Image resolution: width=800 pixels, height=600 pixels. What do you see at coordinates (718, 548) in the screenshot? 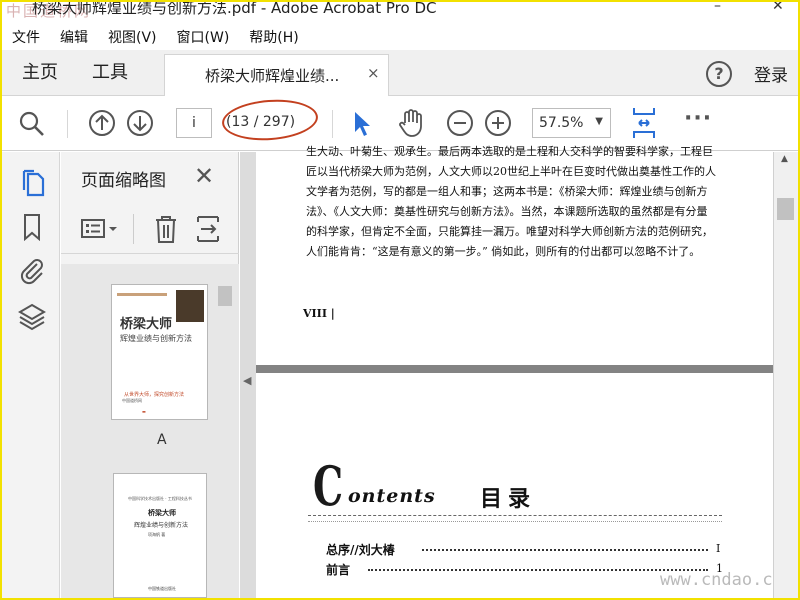
I see `toc-entry-page: I` at bounding box center [718, 548].